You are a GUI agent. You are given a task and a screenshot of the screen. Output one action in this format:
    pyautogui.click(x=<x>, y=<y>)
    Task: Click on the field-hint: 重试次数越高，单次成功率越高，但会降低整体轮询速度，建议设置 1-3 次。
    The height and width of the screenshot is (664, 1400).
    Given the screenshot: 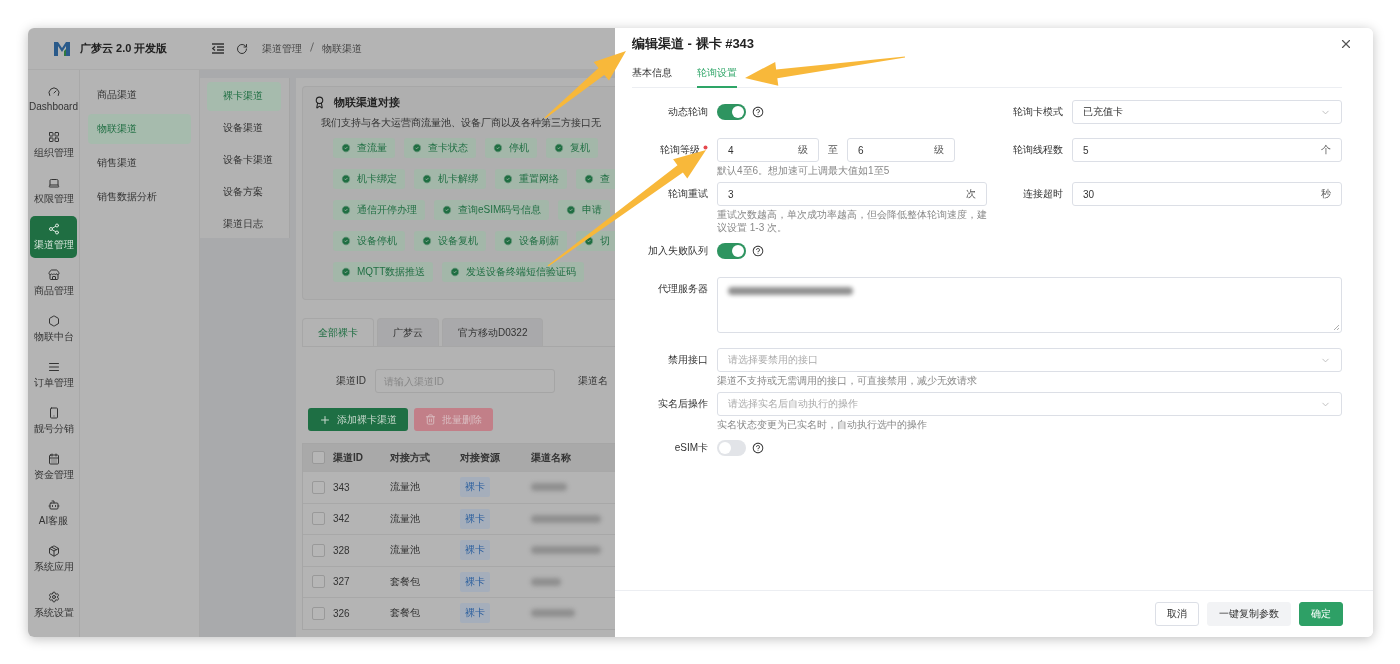 What is the action you would take?
    pyautogui.click(x=852, y=221)
    